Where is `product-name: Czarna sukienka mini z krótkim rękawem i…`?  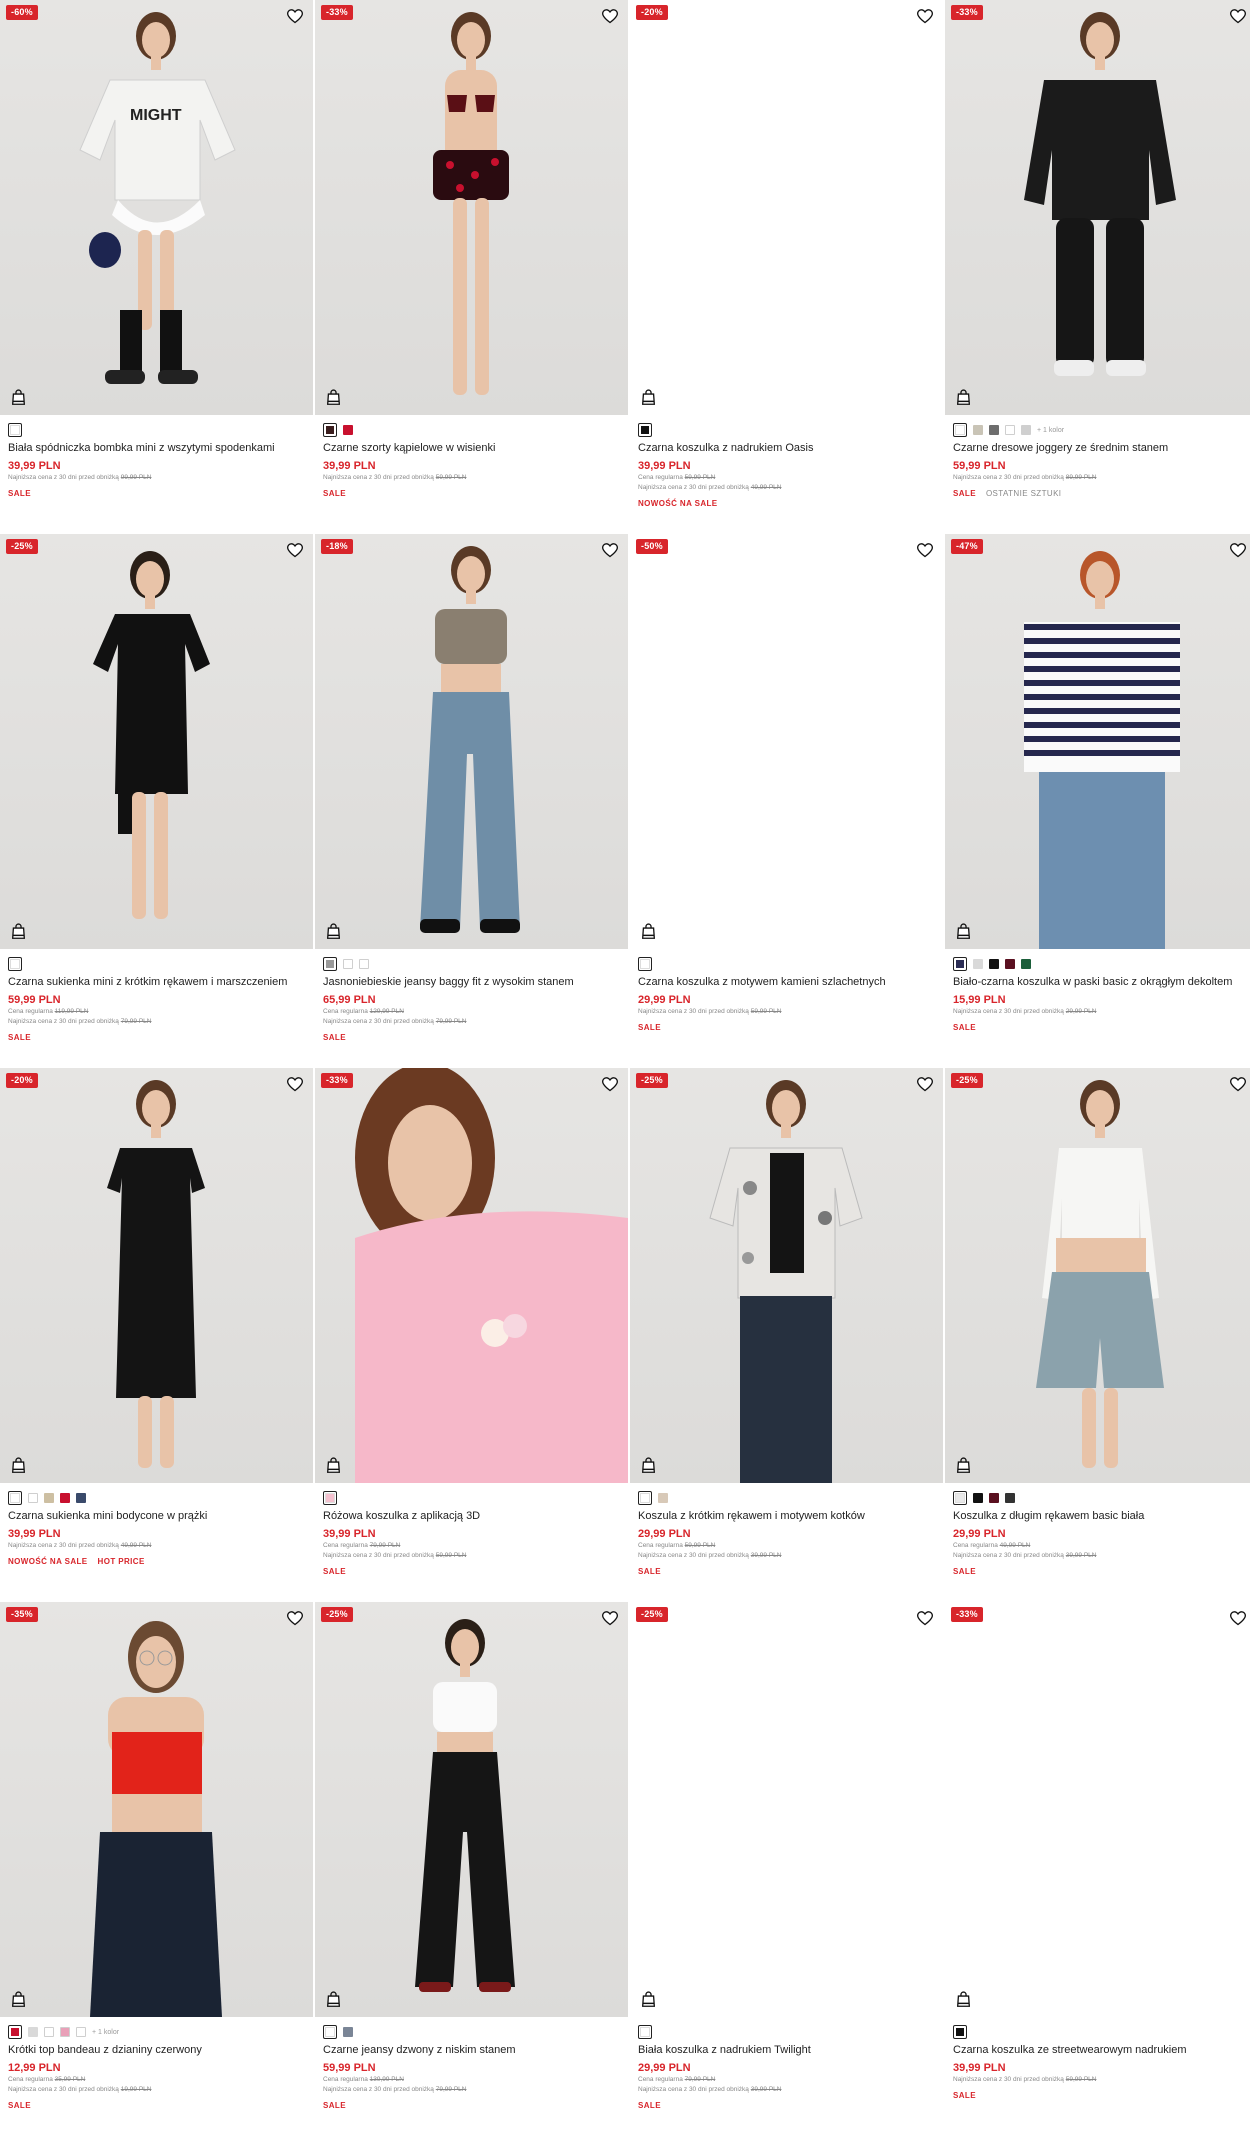 product-name: Czarna sukienka mini z krótkim rękawem i… is located at coordinates (156, 982).